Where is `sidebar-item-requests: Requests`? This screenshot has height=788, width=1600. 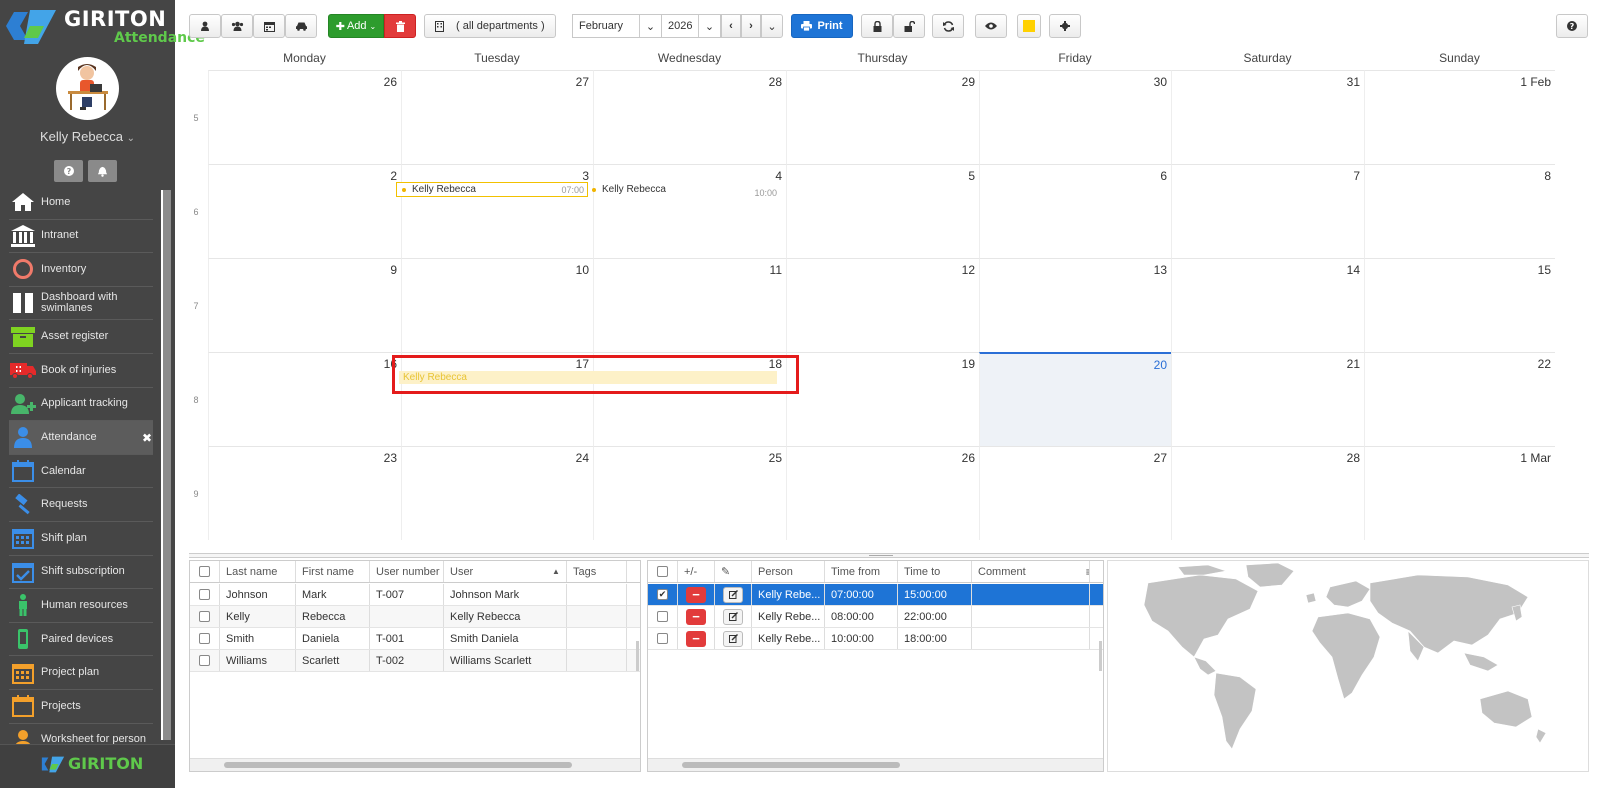
sidebar-item-requests: Requests is located at coordinates (81, 505).